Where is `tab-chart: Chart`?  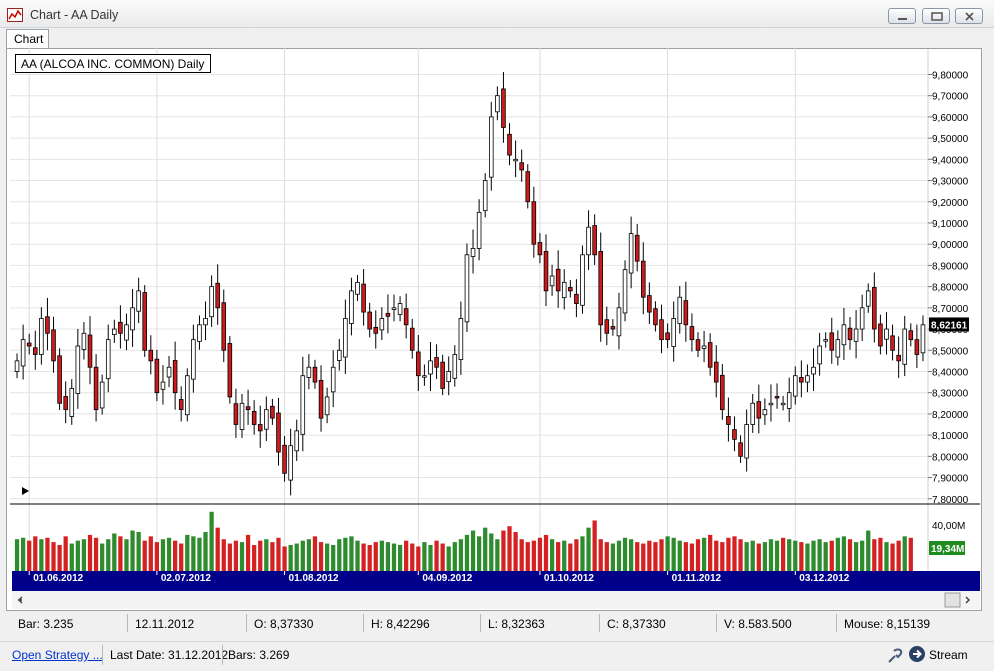
tab-chart: Chart is located at coordinates (27, 39).